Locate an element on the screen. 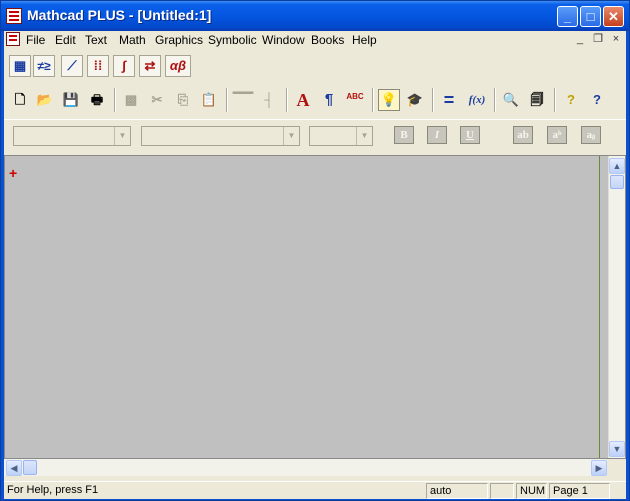 The width and height of the screenshot is (630, 501). status-bar: For Help, press F1 auto NUM Page 1 is located at coordinates (315, 490).